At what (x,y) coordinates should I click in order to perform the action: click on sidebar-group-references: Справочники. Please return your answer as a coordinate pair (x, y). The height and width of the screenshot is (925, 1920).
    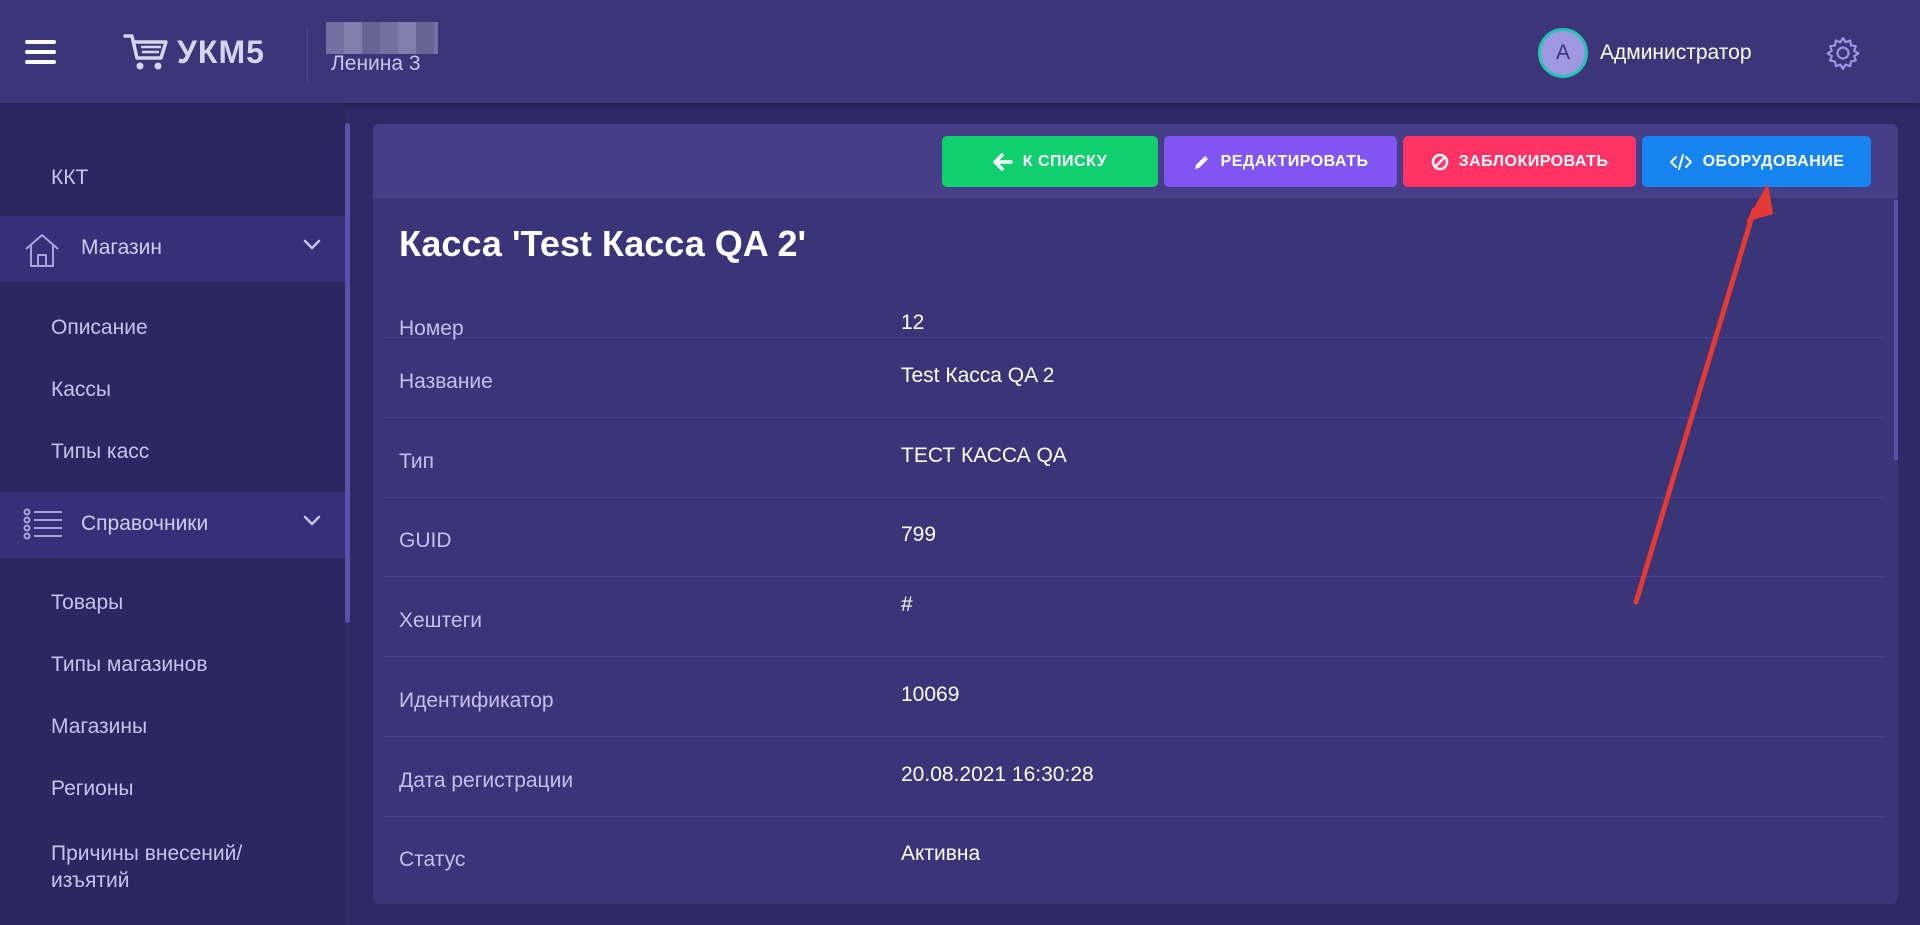
    Looking at the image, I should click on (172, 525).